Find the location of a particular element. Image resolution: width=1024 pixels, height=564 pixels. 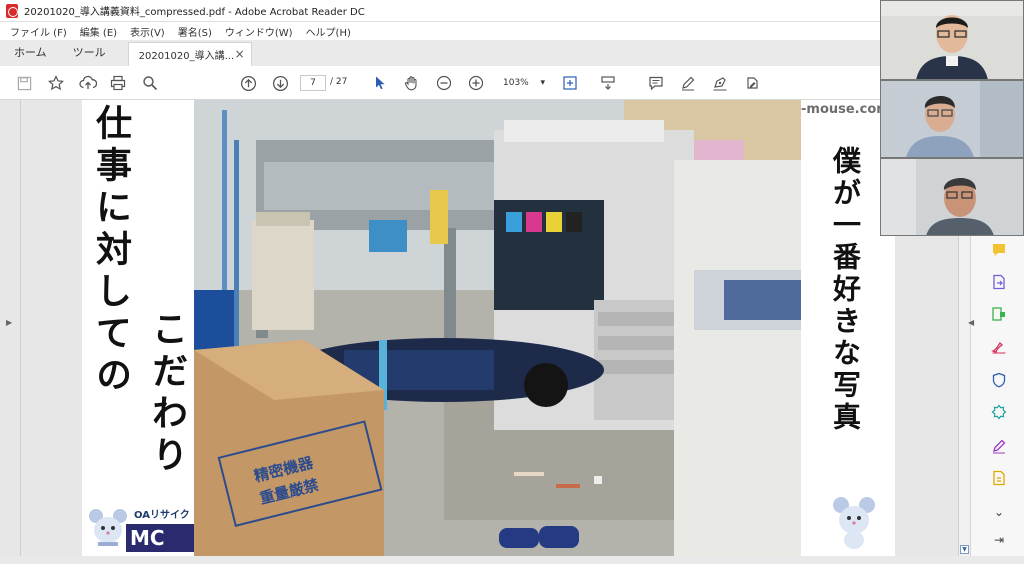

menu-window: ウィンドウ(W) is located at coordinates (259, 31).